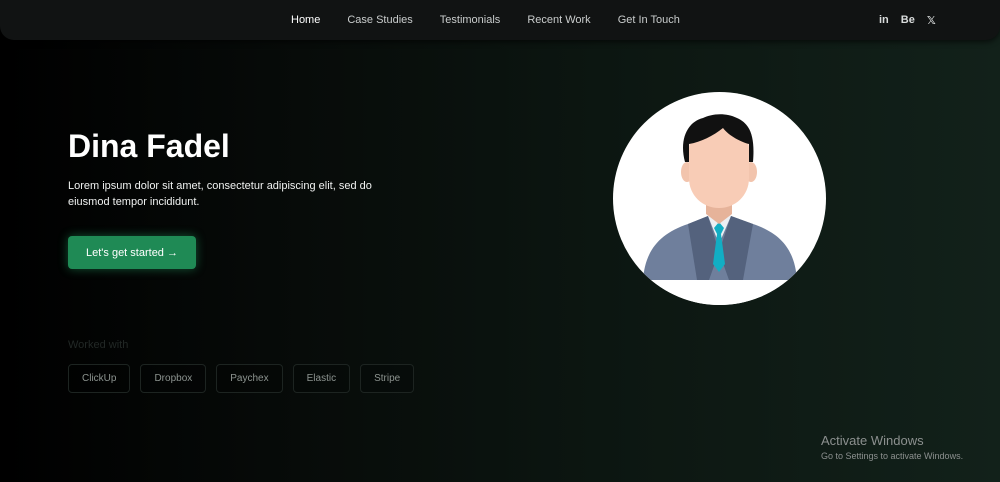 The width and height of the screenshot is (1000, 482). Describe the element at coordinates (558, 20) in the screenshot. I see `nav-link-recent-work: Recent Work` at that location.